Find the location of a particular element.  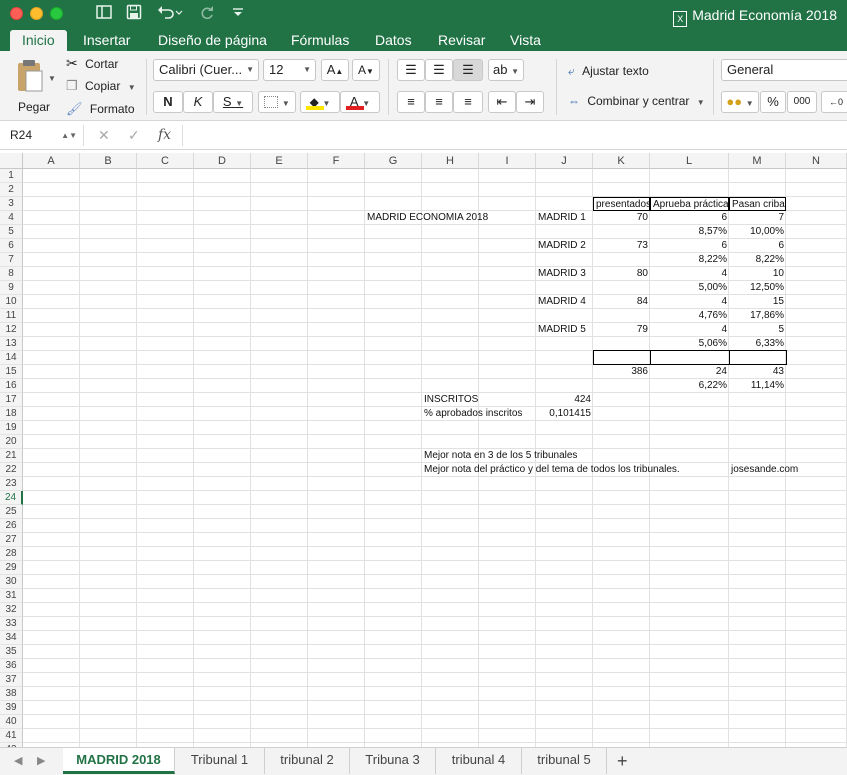

row-header-24: 24 is located at coordinates (11, 498).